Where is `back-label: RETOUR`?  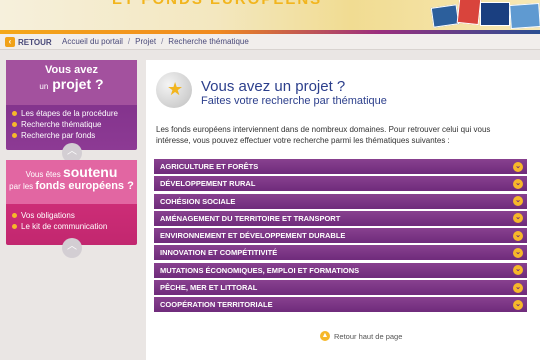 back-label: RETOUR is located at coordinates (35, 42).